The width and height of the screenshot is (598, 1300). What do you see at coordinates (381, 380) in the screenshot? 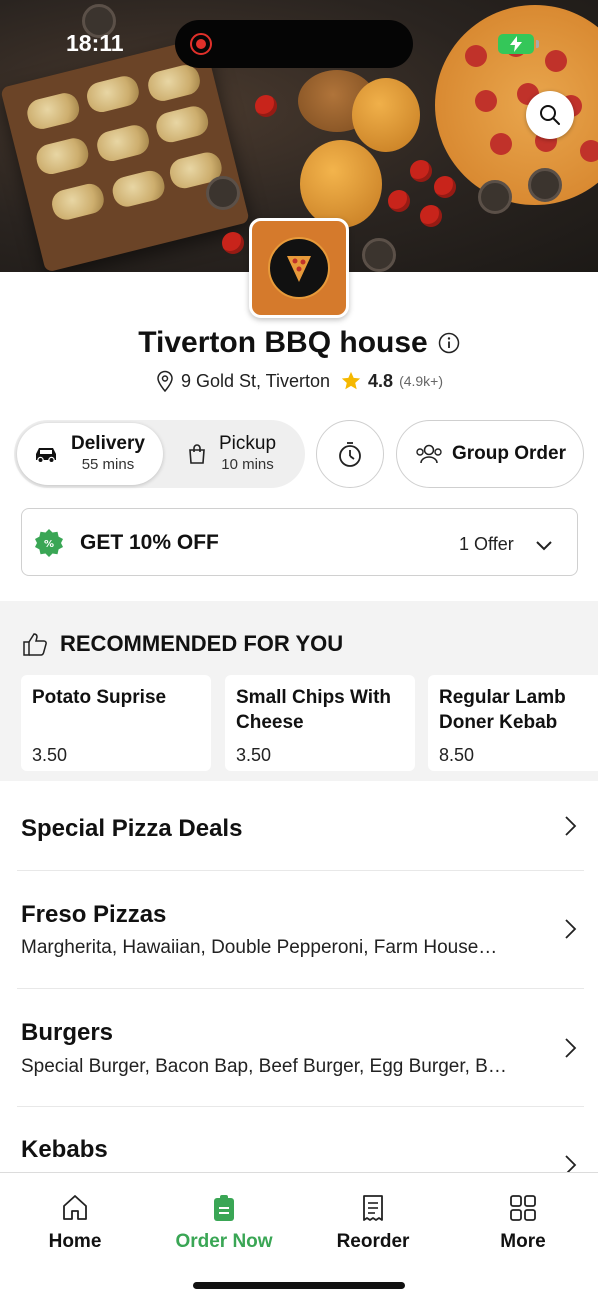
I see `rating-value: 4.8` at bounding box center [381, 380].